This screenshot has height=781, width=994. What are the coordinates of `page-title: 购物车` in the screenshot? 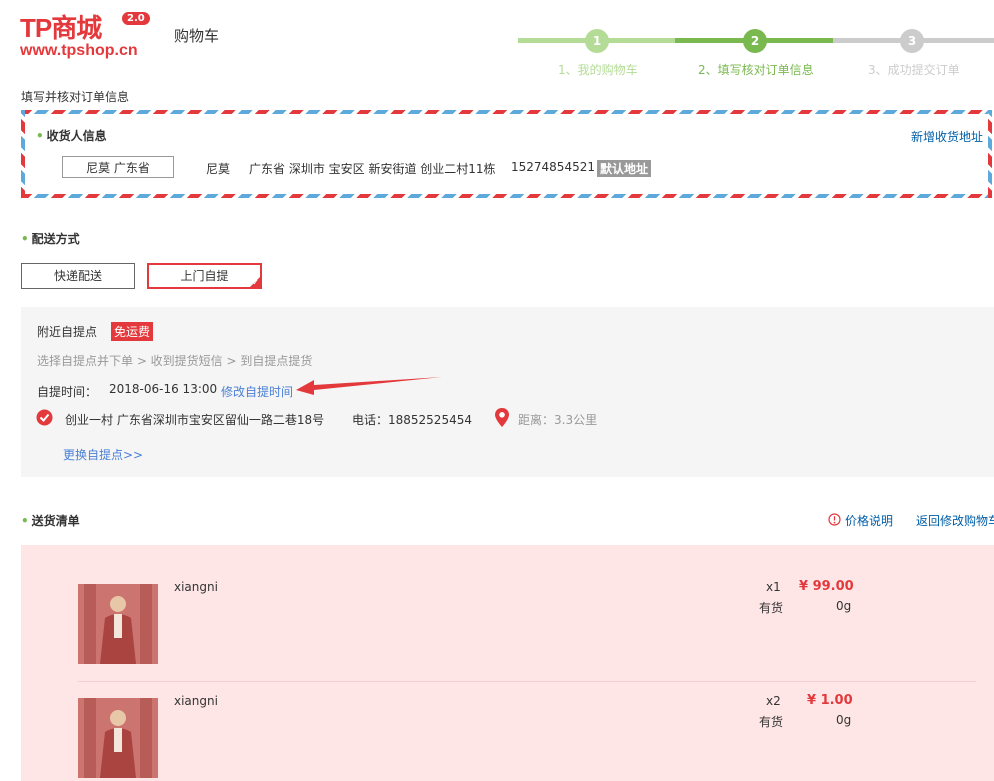 It's located at (197, 36).